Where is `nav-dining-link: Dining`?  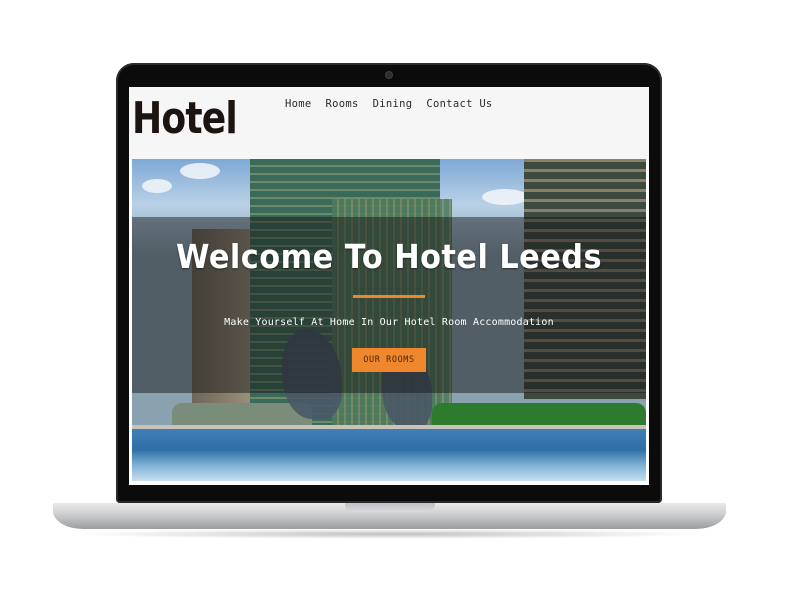 nav-dining-link: Dining is located at coordinates (393, 104).